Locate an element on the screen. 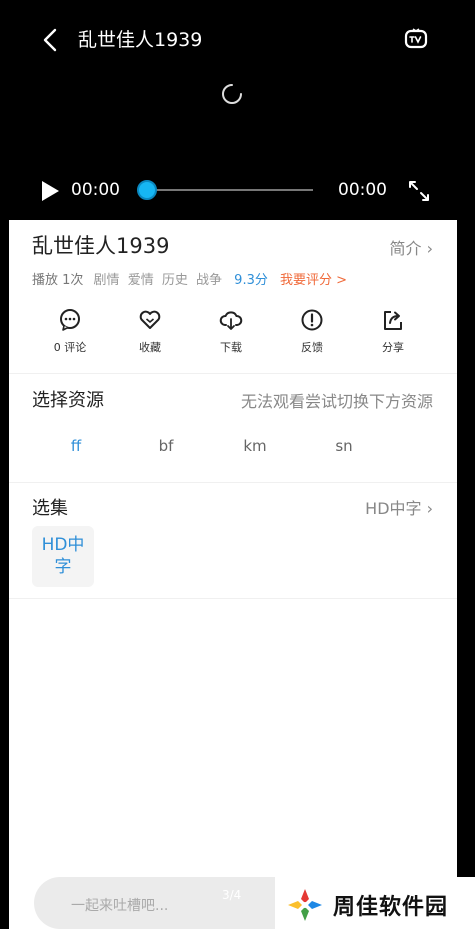 The width and height of the screenshot is (475, 929). comment-input: 一起来吐槽吧... 3/4 is located at coordinates (164, 903).